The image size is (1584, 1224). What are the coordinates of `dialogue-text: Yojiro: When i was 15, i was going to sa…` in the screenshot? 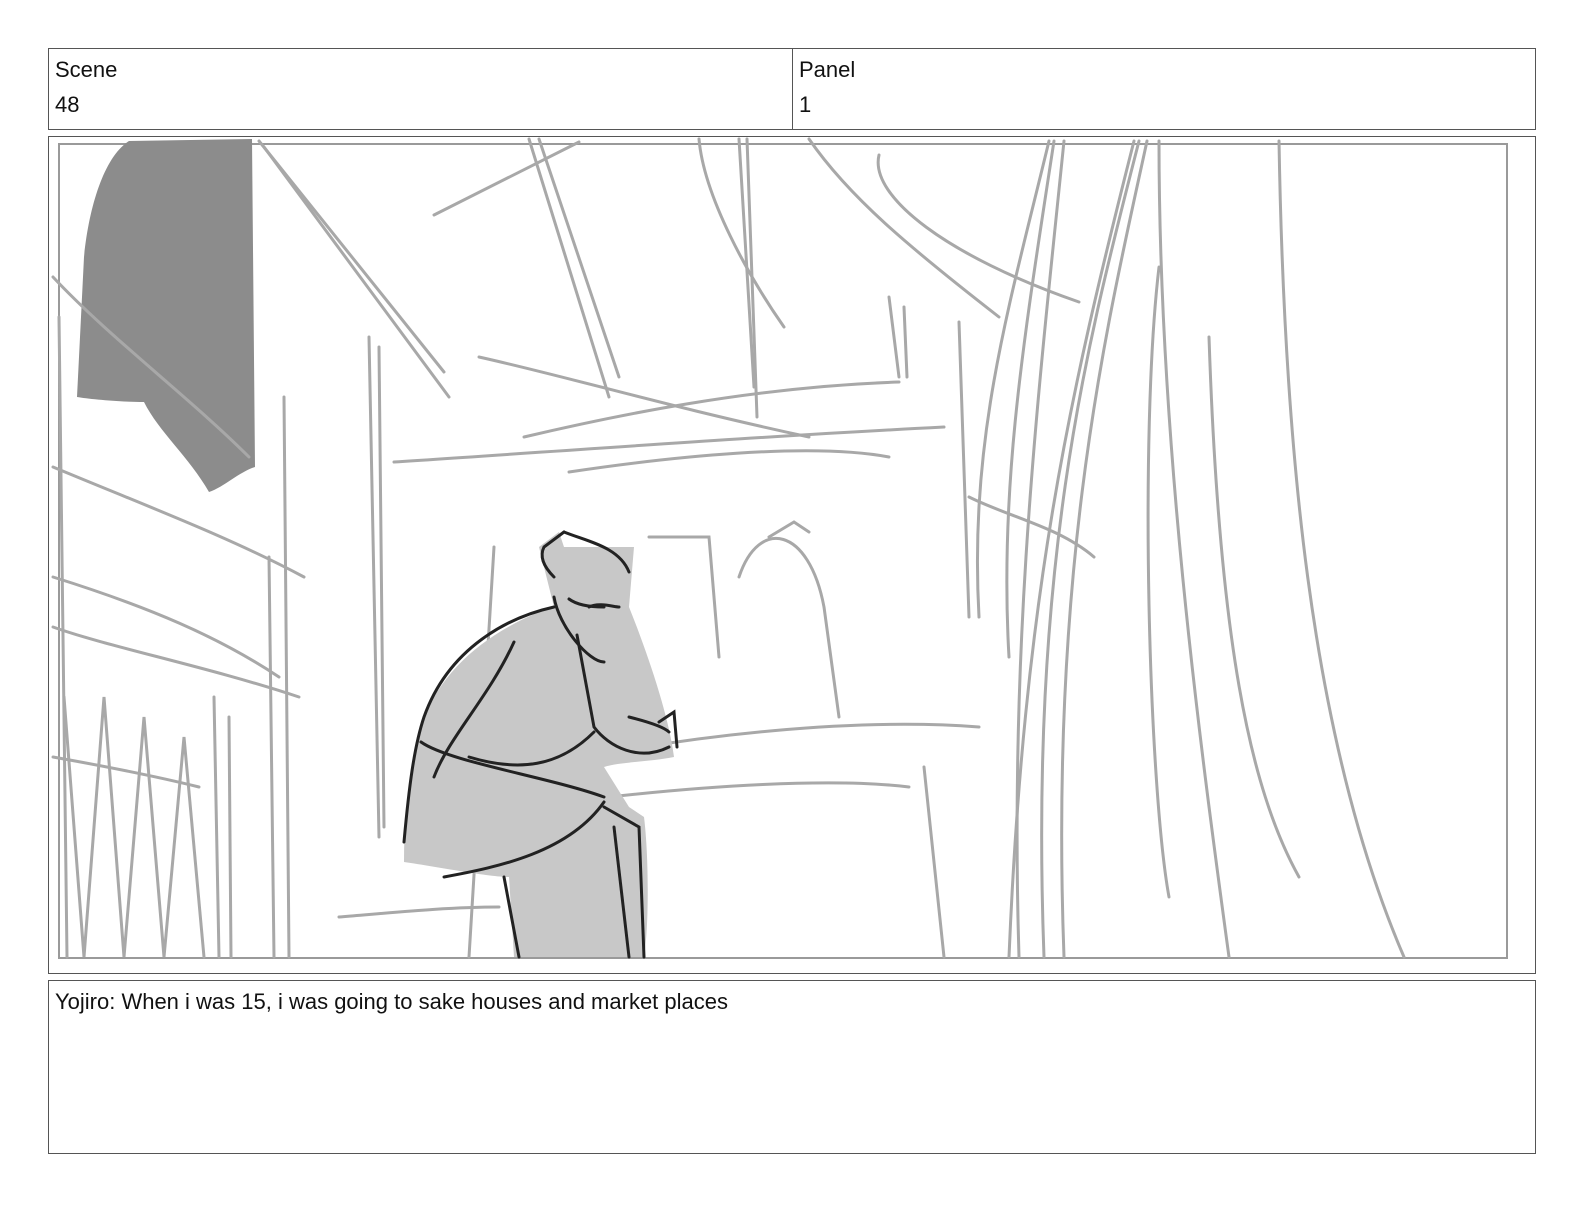 It's located at (391, 1001).